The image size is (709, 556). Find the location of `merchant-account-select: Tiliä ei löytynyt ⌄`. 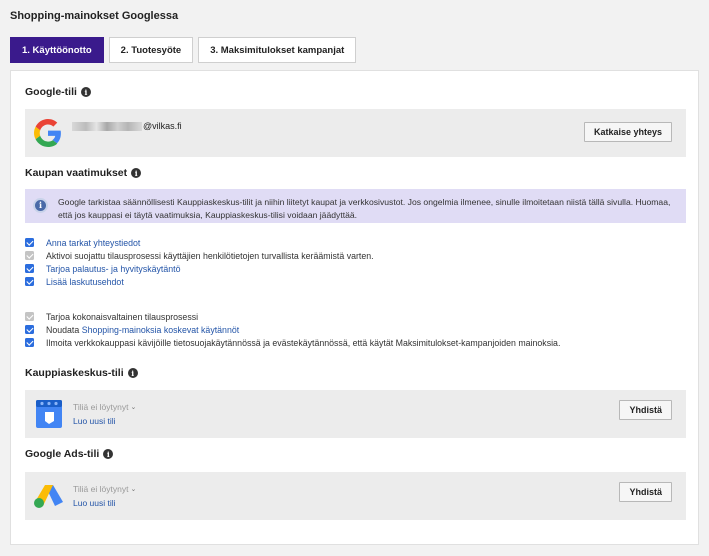

merchant-account-select: Tiliä ei löytynyt ⌄ is located at coordinates (104, 407).